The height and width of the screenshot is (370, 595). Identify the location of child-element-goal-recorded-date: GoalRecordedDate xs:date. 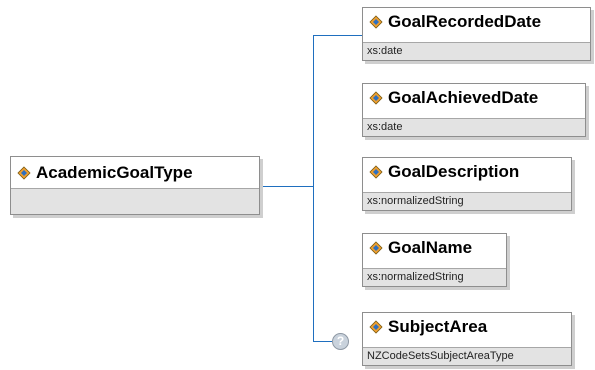
(476, 34).